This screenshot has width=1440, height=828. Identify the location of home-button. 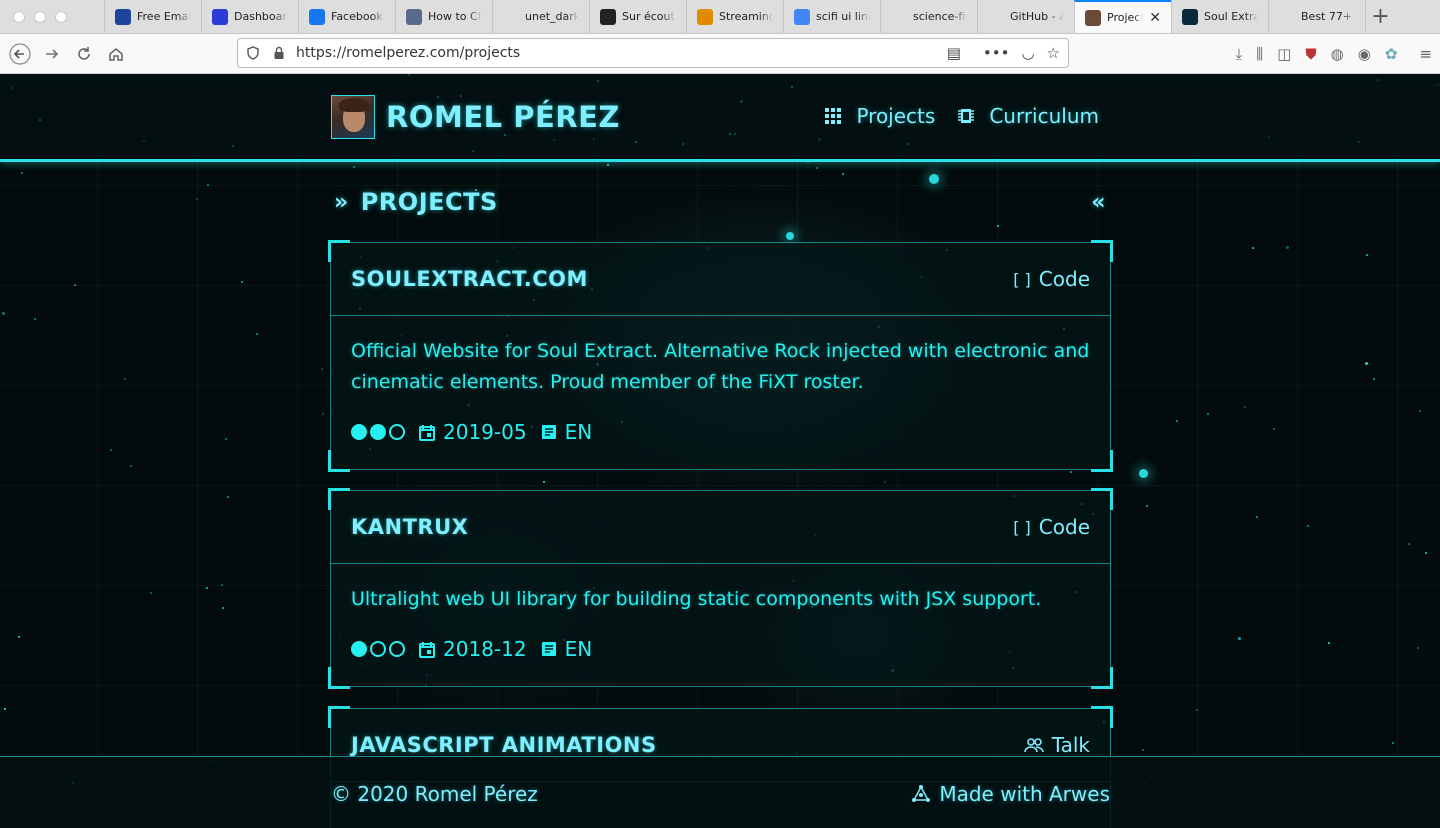
(116, 54).